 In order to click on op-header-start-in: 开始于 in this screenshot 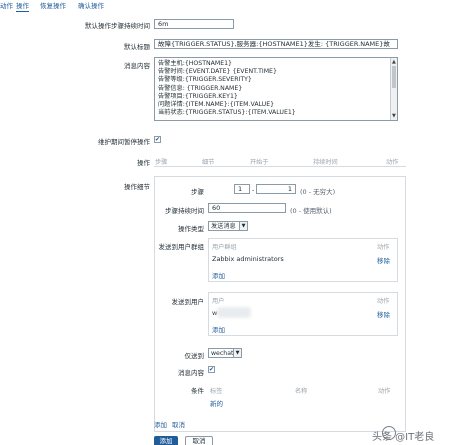, I will do `click(259, 162)`.